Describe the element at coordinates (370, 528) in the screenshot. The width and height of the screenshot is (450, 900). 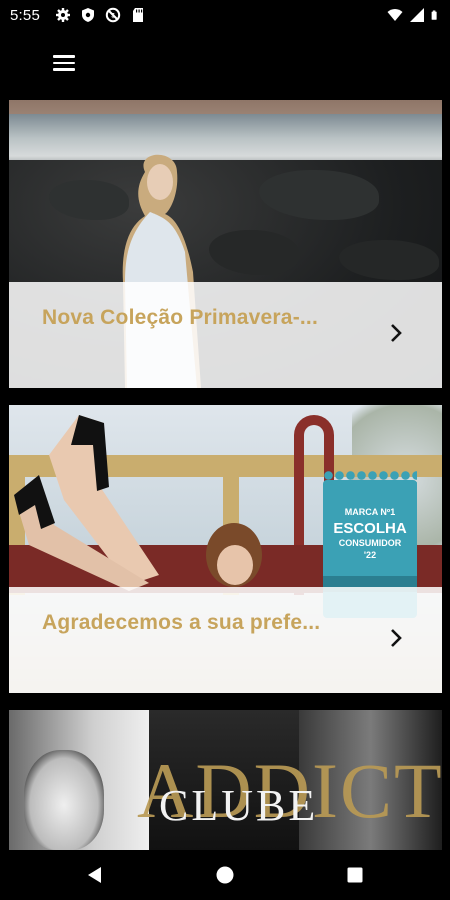
I see `badge-text: ESCOLHA` at that location.